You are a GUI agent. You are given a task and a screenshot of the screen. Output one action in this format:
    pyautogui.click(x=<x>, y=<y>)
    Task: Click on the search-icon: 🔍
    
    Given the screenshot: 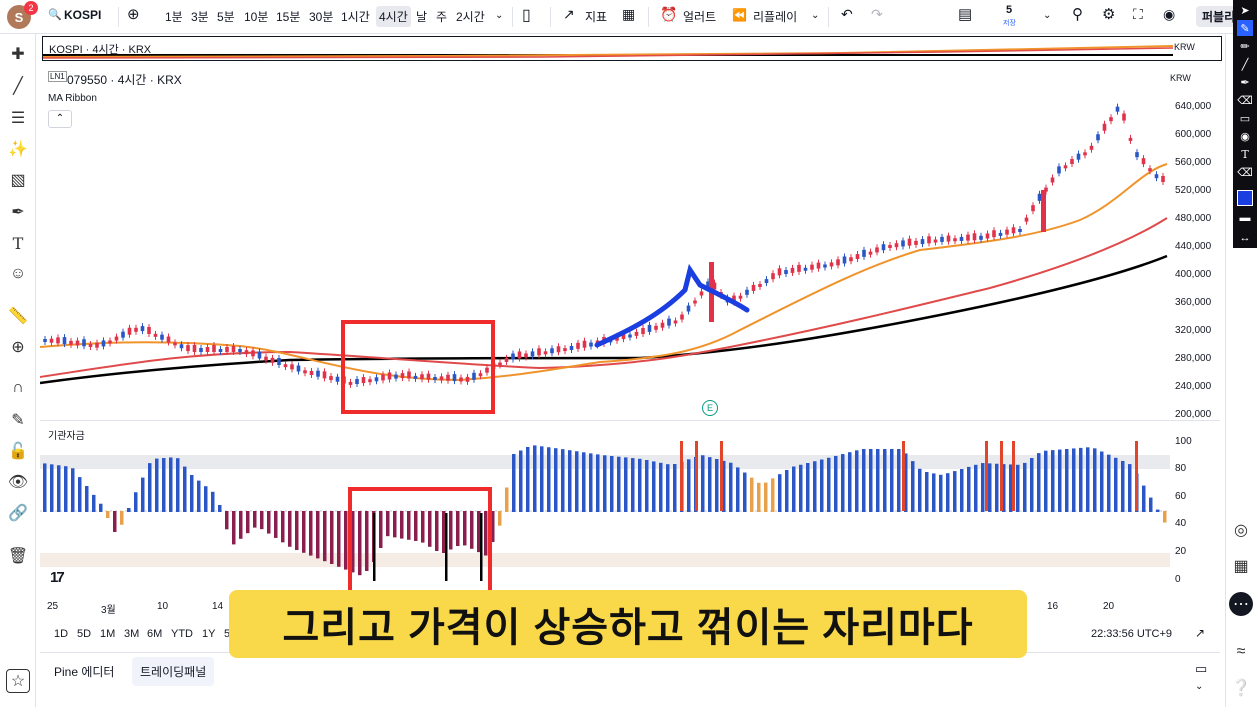 What is the action you would take?
    pyautogui.click(x=55, y=14)
    